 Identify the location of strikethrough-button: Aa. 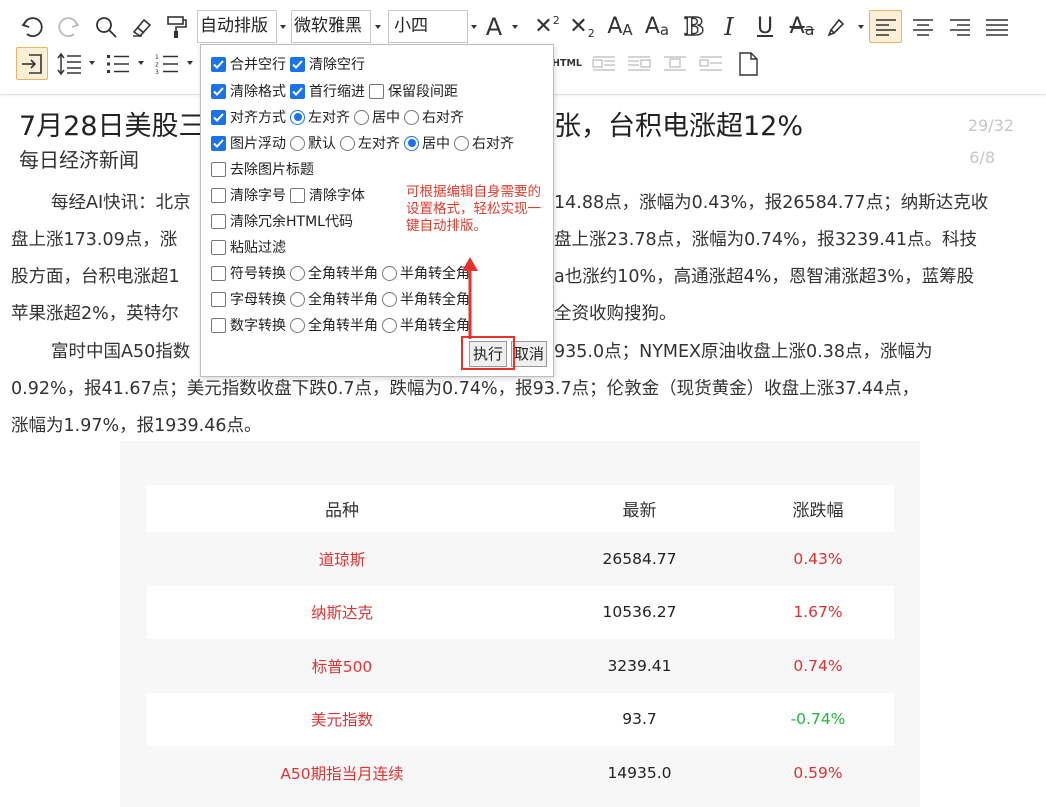
(802, 26).